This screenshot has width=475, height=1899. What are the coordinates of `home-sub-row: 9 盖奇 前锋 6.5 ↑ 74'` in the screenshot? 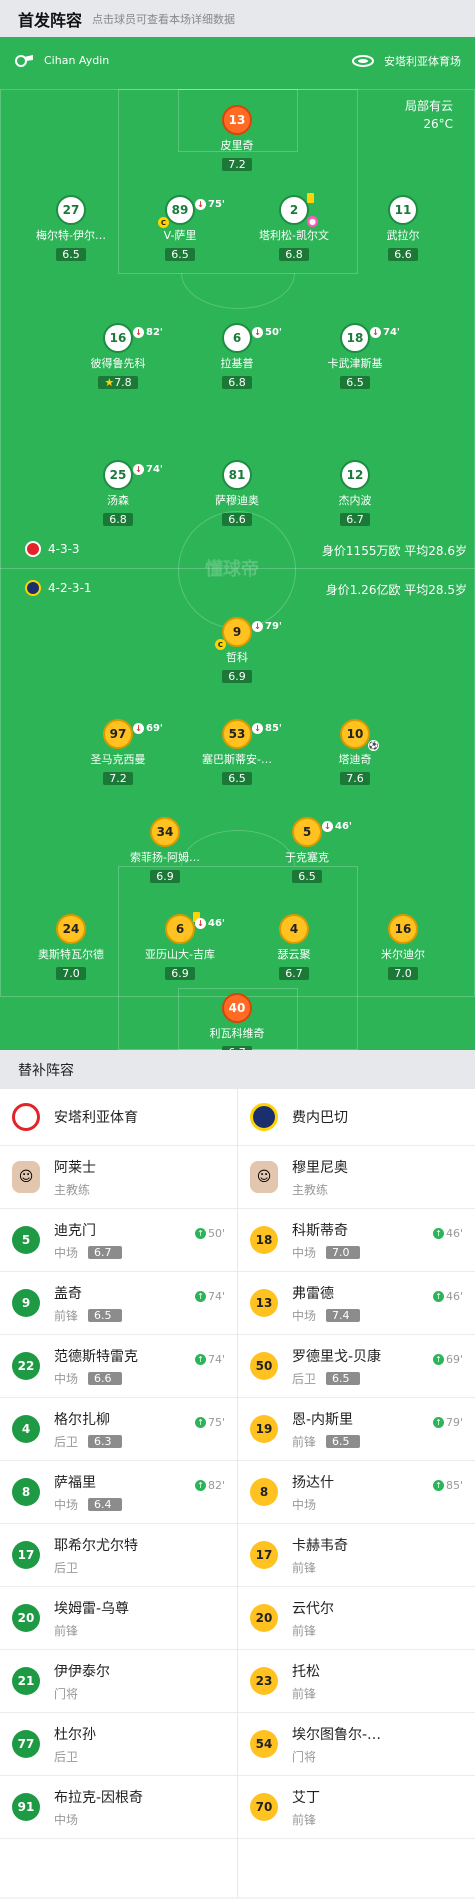 It's located at (118, 1303).